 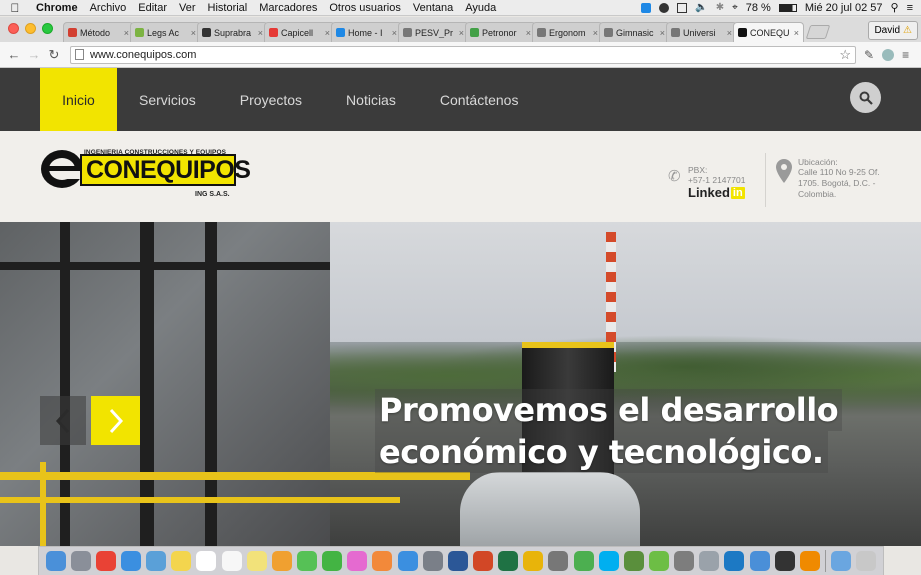 I want to click on teamviewer-icon, so click(x=734, y=561).